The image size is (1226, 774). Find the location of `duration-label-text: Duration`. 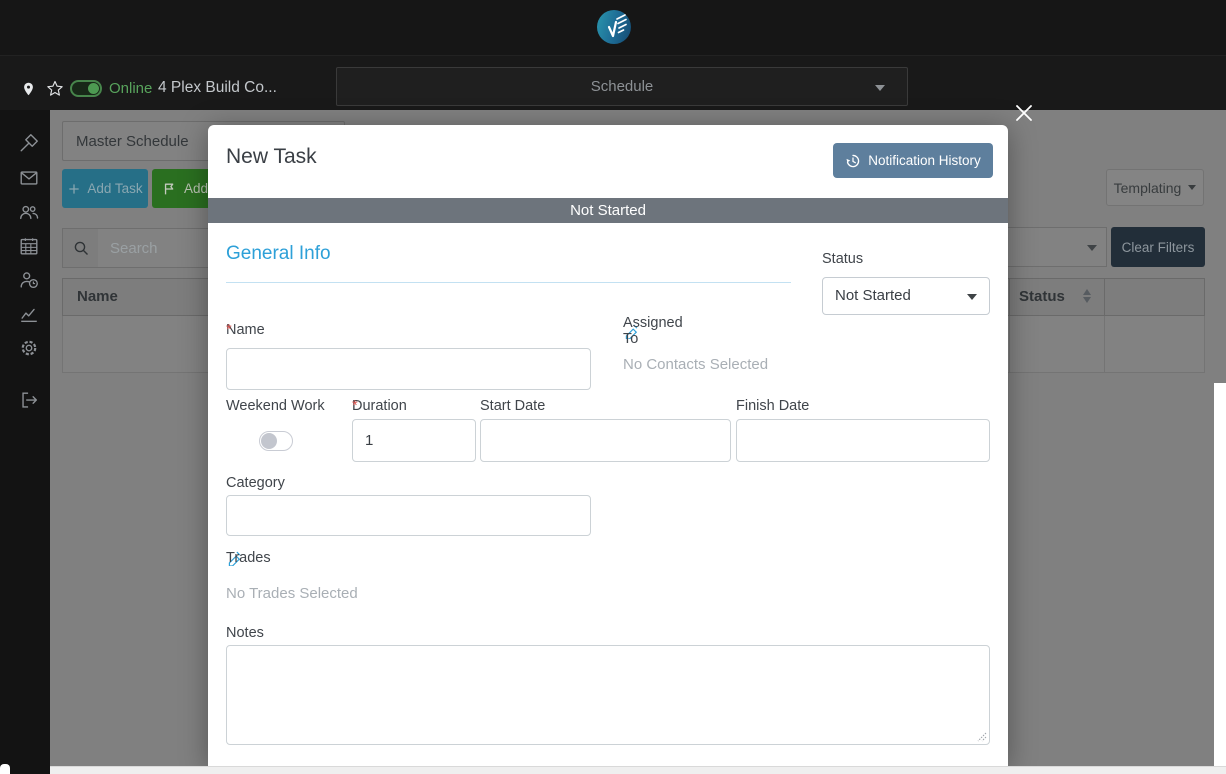

duration-label-text: Duration is located at coordinates (379, 406).